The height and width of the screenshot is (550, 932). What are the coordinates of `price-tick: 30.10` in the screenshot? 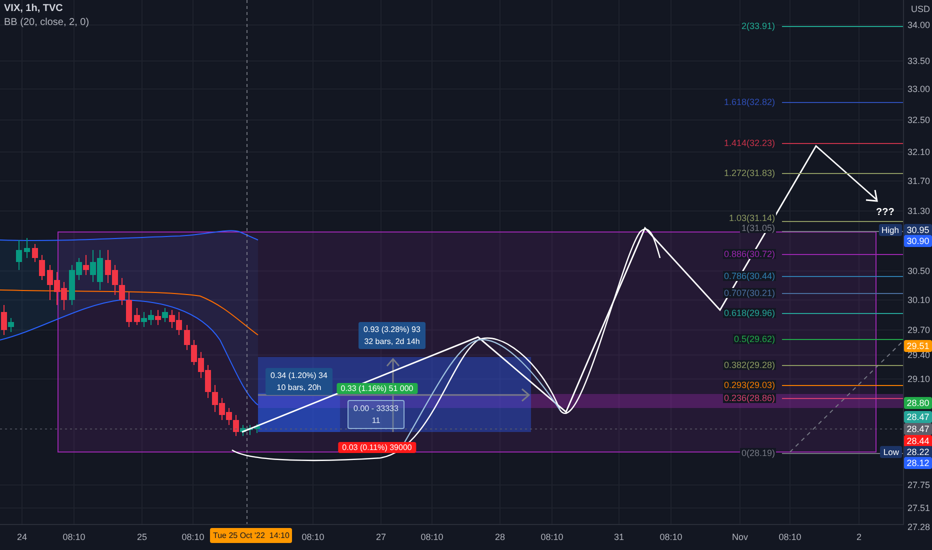 It's located at (918, 300).